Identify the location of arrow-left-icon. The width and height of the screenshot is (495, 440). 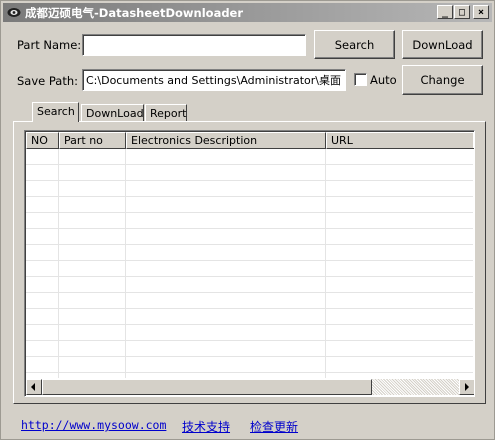
(33, 387).